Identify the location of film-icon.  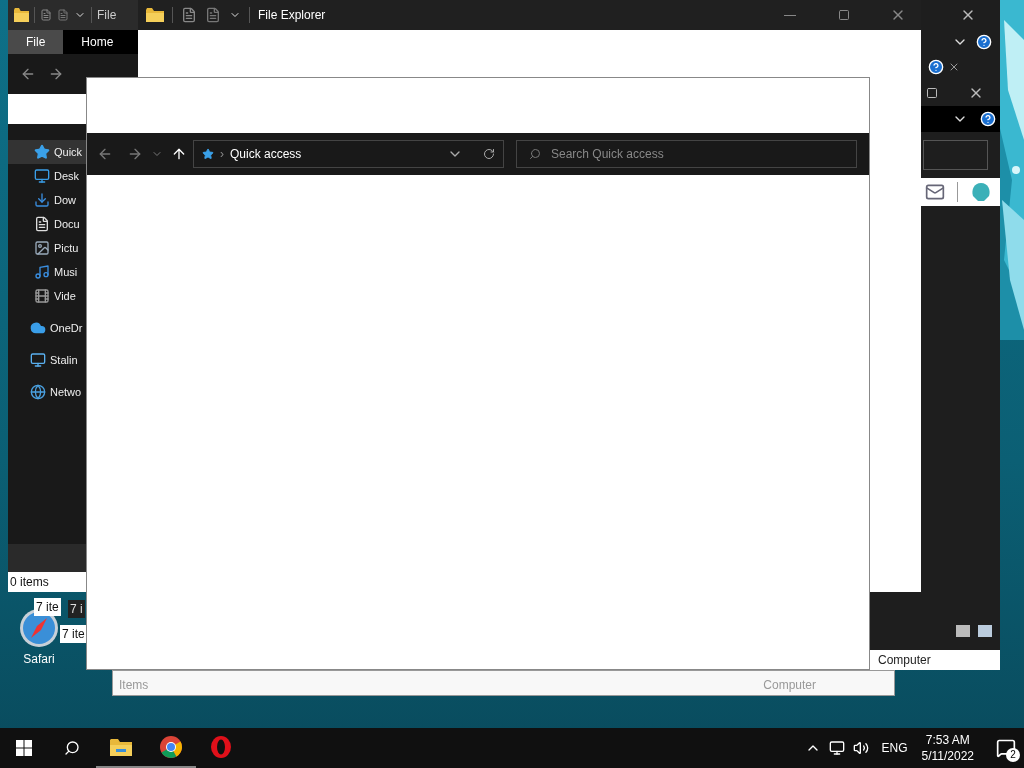
(42, 296).